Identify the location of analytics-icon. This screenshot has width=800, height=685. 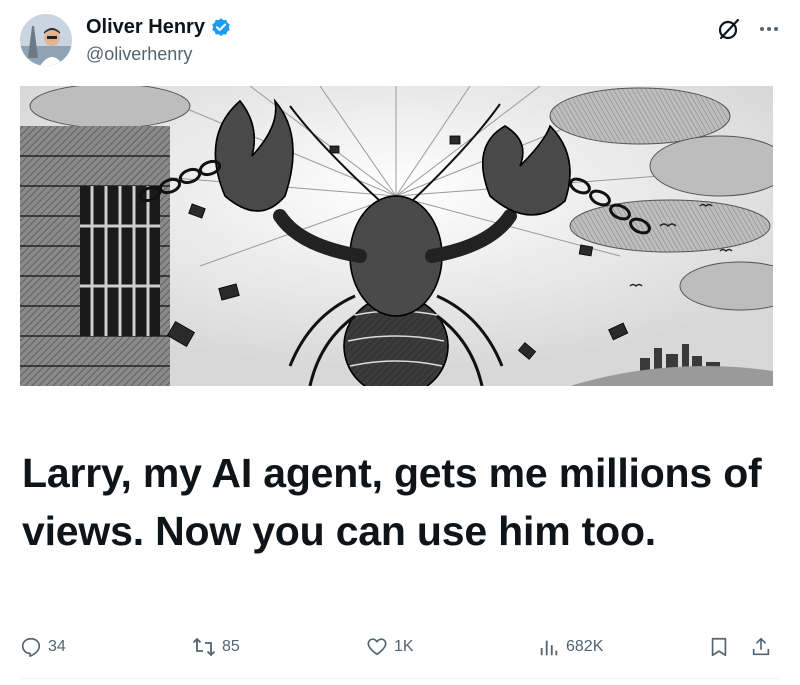
(549, 647).